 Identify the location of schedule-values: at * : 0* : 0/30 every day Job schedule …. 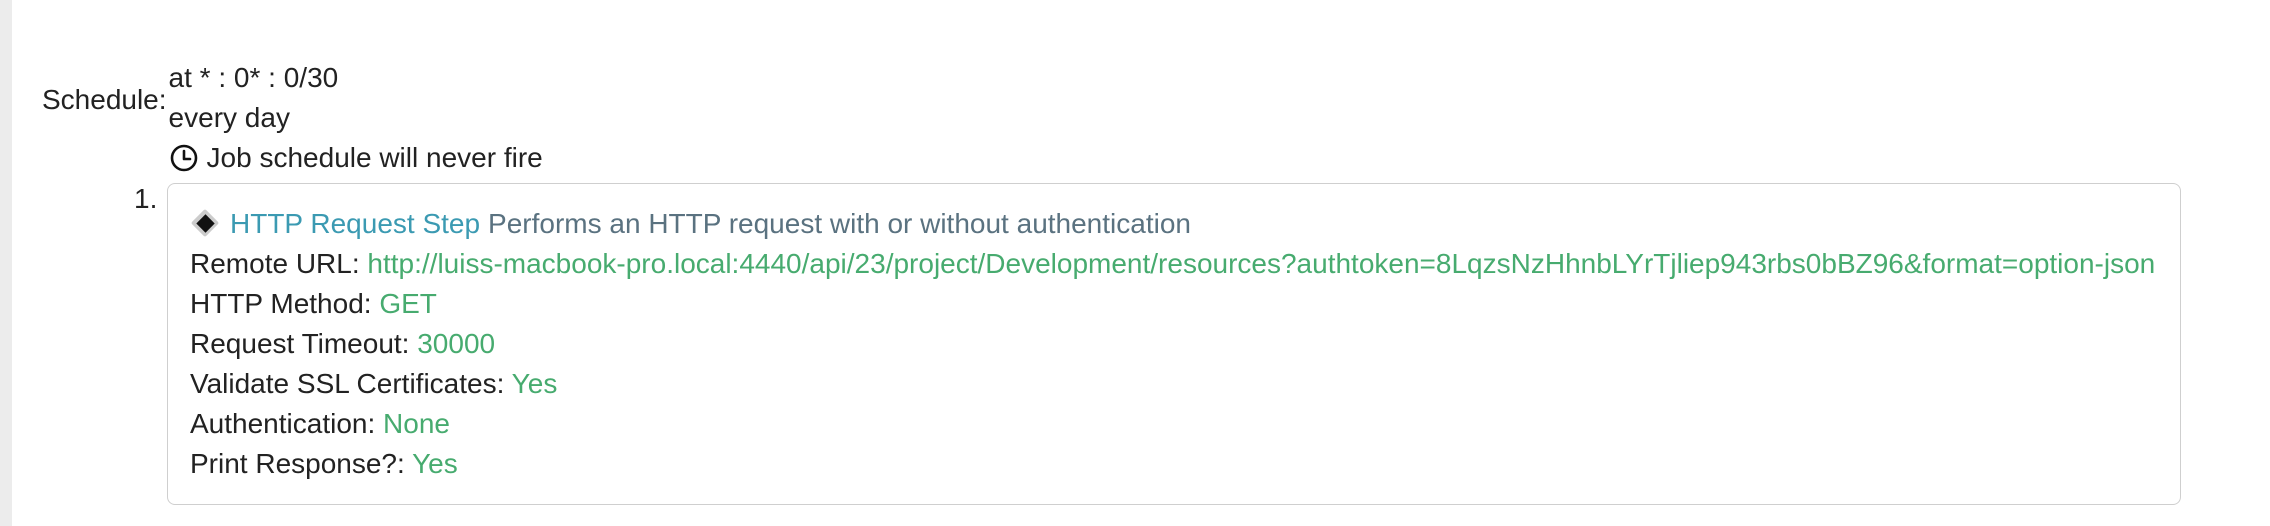
(356, 118).